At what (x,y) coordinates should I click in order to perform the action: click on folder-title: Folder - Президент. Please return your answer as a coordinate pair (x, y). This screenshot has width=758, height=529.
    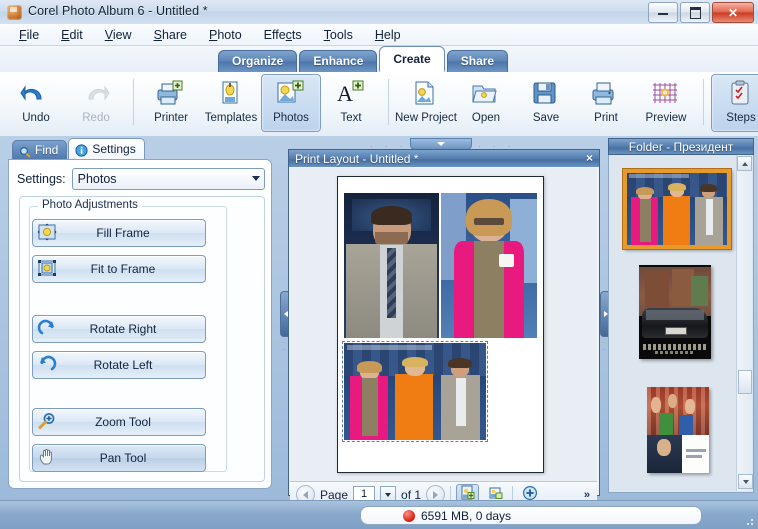
    Looking at the image, I should click on (681, 146).